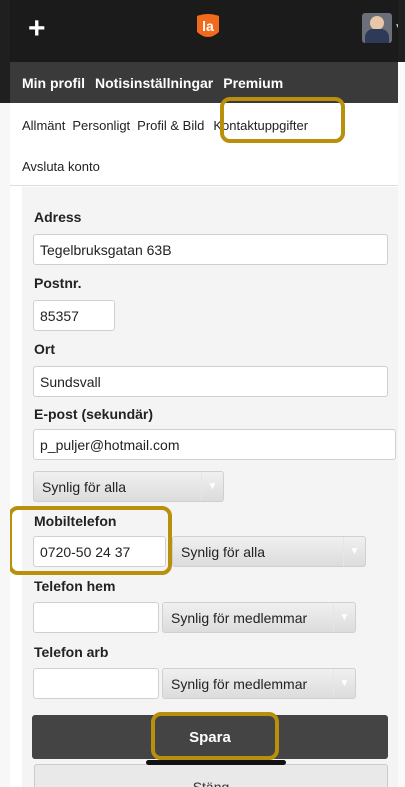 The image size is (405, 787). Describe the element at coordinates (214, 444) in the screenshot. I see `email-field: p_puljer@hotmail.com` at that location.